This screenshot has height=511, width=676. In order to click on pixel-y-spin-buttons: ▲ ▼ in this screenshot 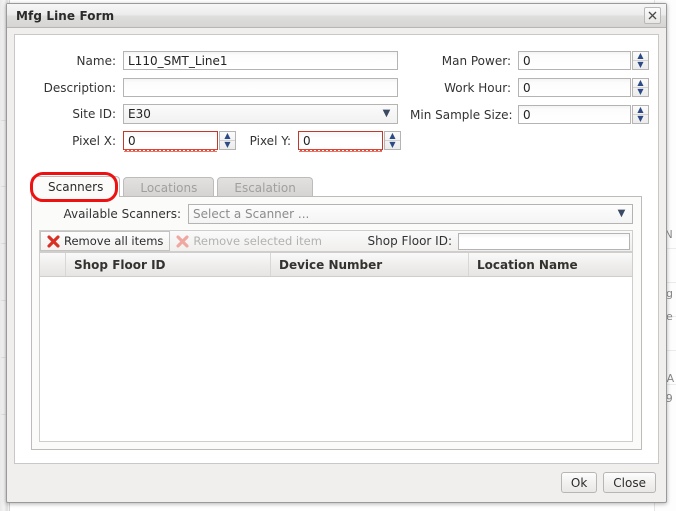, I will do `click(392, 140)`.